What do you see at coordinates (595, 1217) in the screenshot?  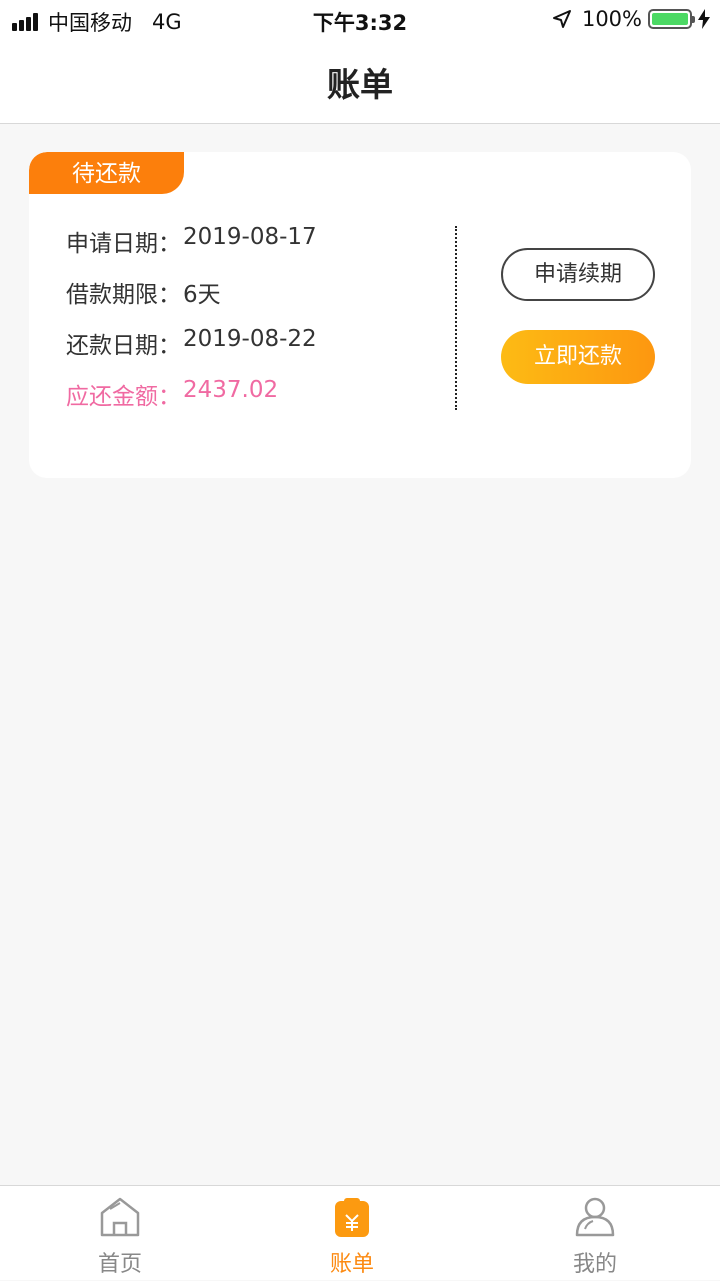 I see `profile-icon` at bounding box center [595, 1217].